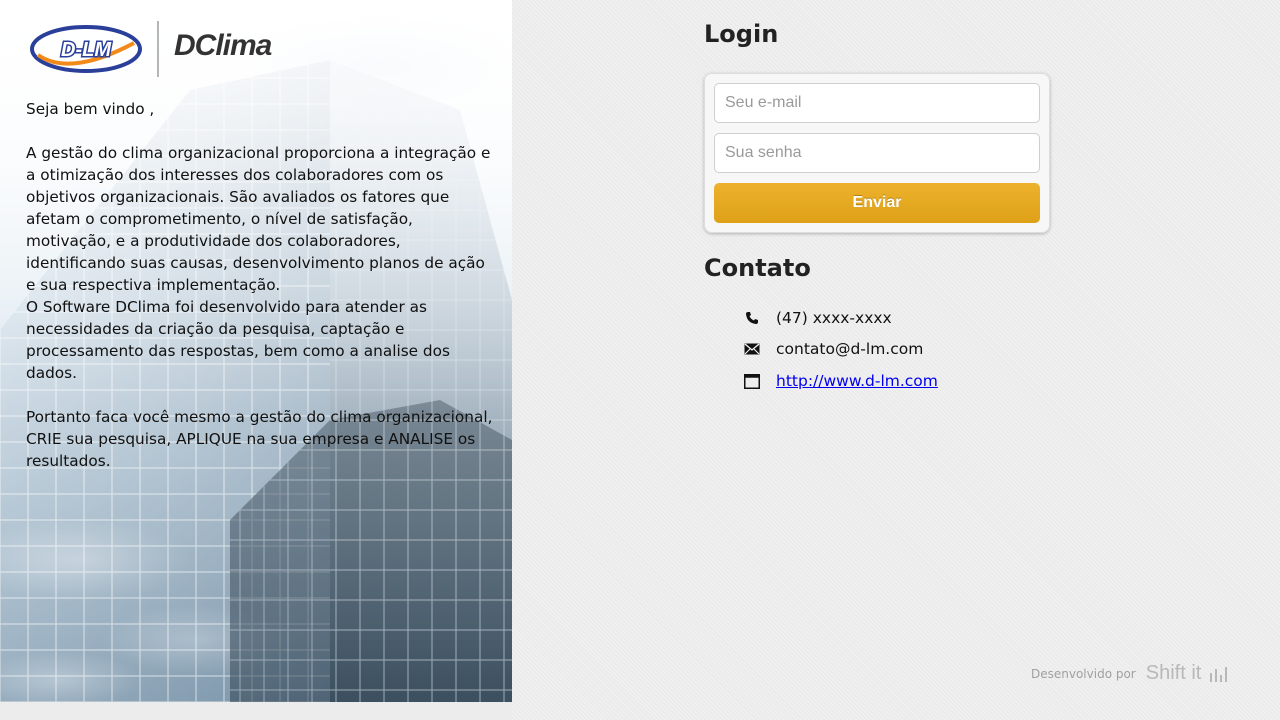 The image size is (1280, 720). What do you see at coordinates (1219, 674) in the screenshot?
I see `bars-icon` at bounding box center [1219, 674].